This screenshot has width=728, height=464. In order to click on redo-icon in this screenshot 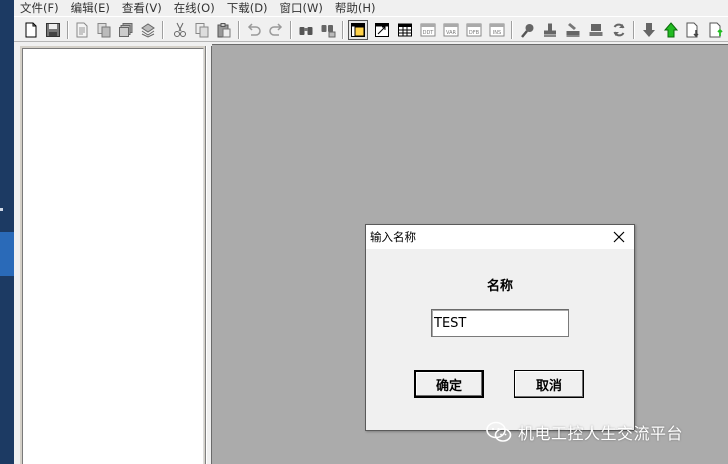, I will do `click(276, 30)`.